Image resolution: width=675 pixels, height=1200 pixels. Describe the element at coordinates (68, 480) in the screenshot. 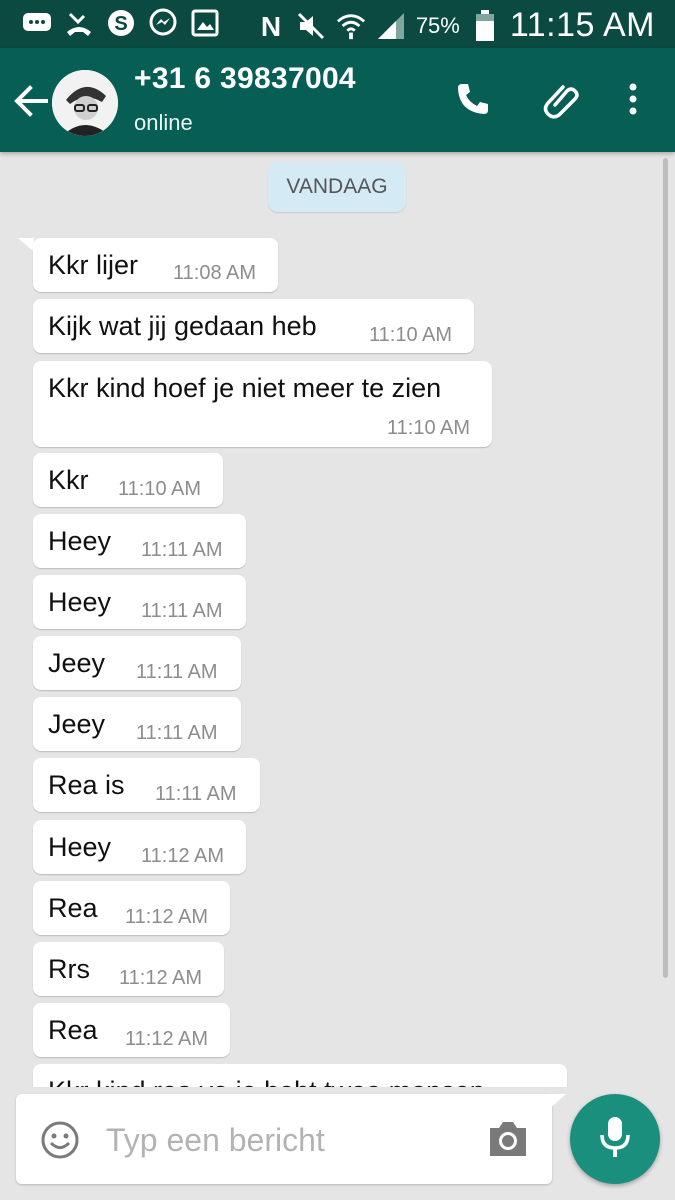

I see `message-text: Kkr` at that location.